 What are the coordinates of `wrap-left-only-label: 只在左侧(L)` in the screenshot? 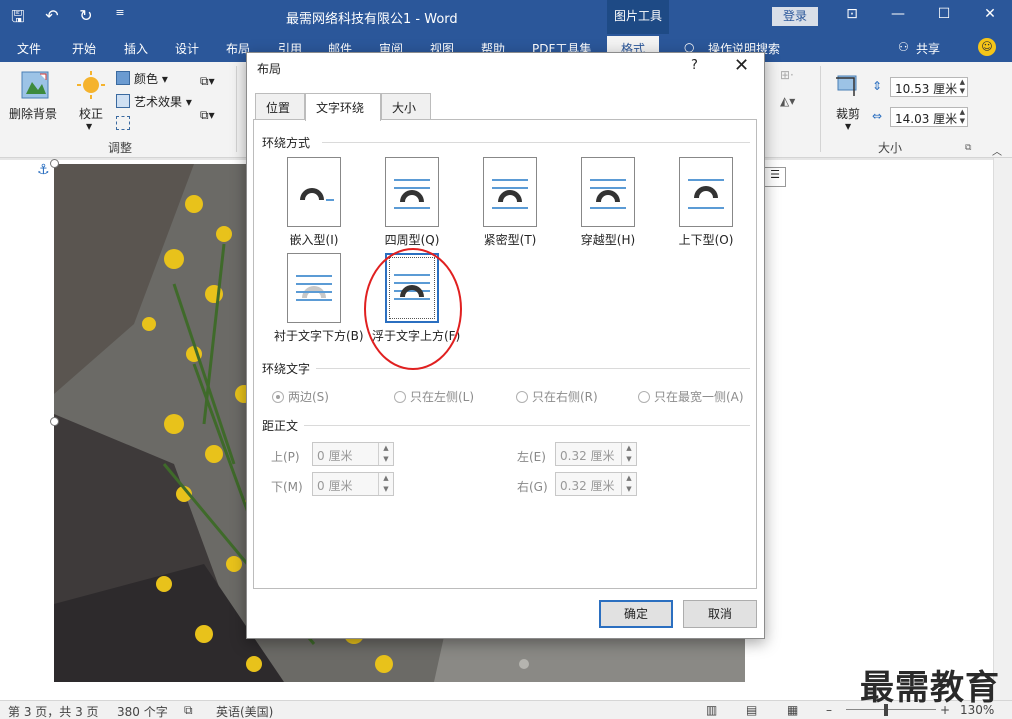 It's located at (442, 397).